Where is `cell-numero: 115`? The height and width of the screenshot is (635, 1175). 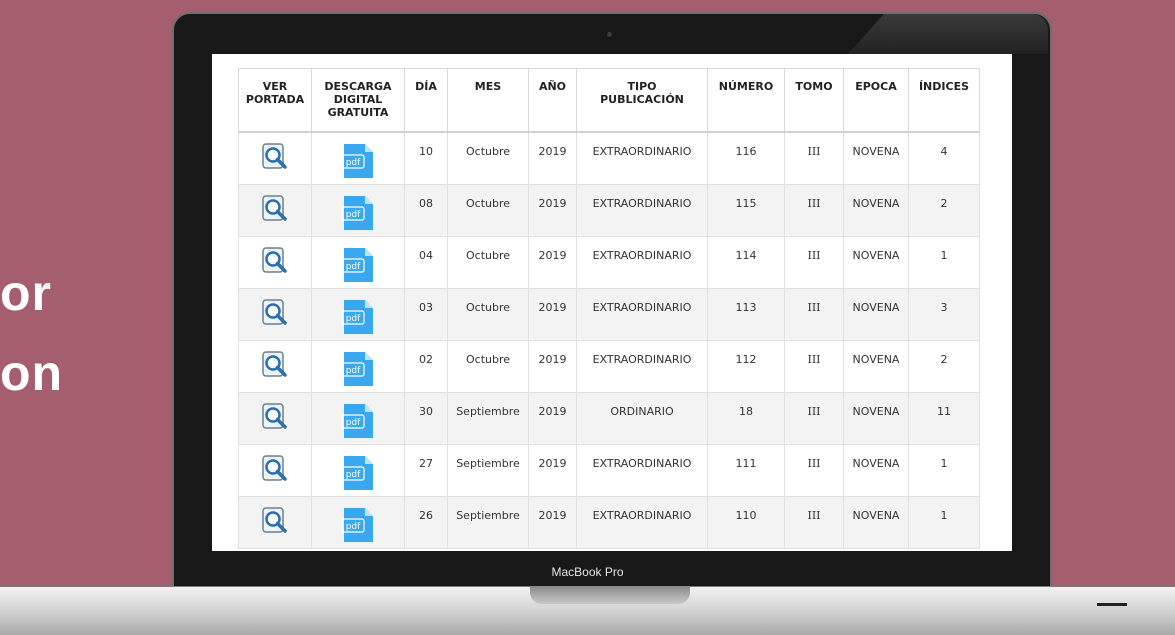
cell-numero: 115 is located at coordinates (746, 210).